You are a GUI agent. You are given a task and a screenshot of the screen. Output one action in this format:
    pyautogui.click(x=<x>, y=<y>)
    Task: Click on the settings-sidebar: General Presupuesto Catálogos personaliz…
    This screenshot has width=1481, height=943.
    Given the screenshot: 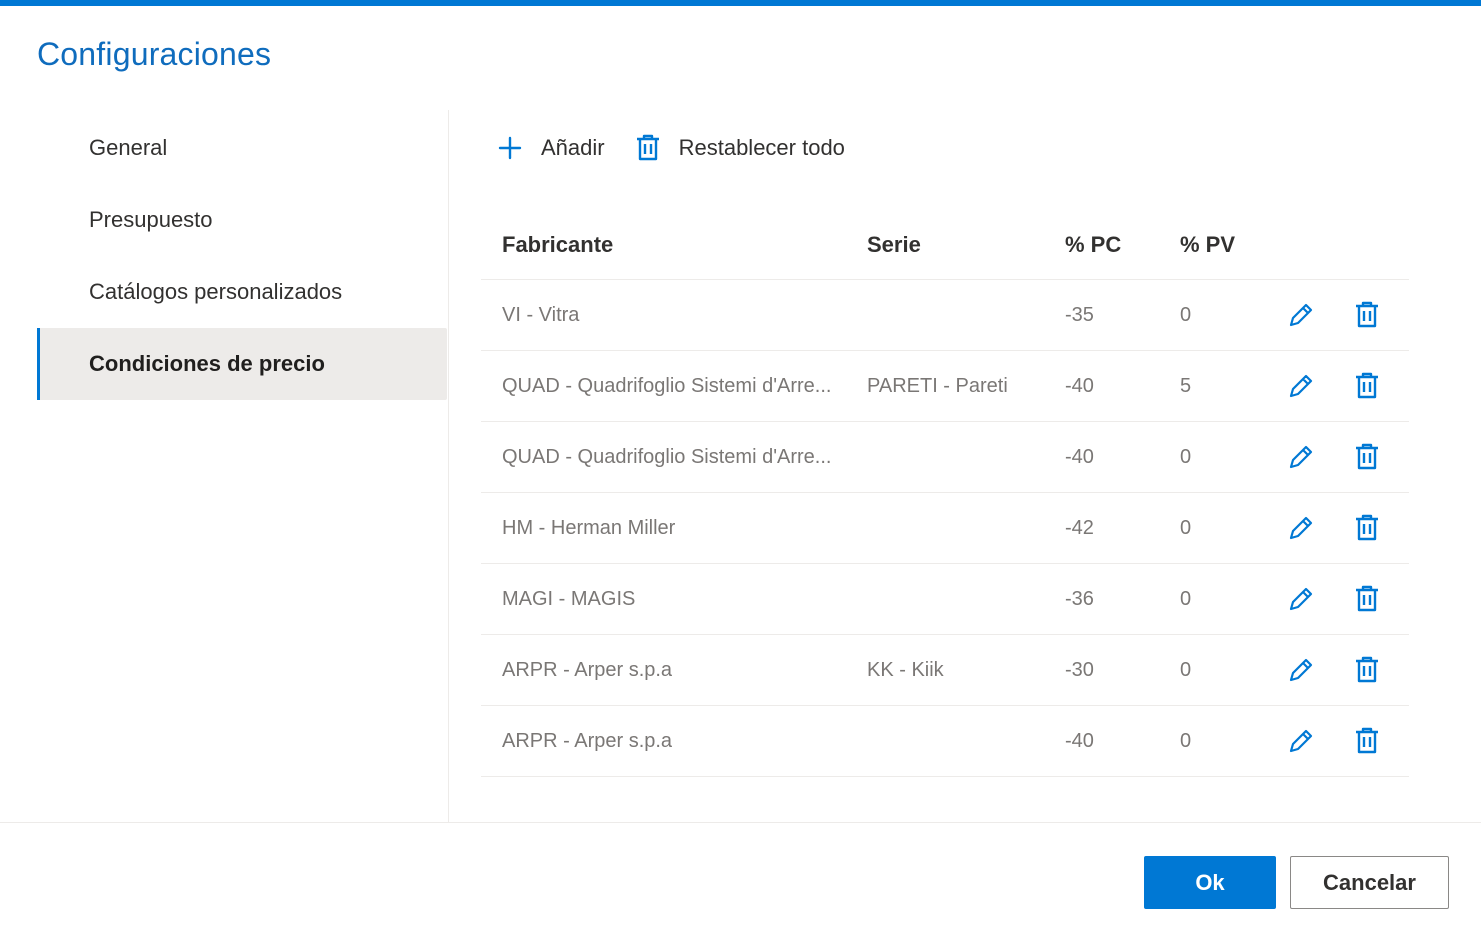 What is the action you would take?
    pyautogui.click(x=242, y=255)
    